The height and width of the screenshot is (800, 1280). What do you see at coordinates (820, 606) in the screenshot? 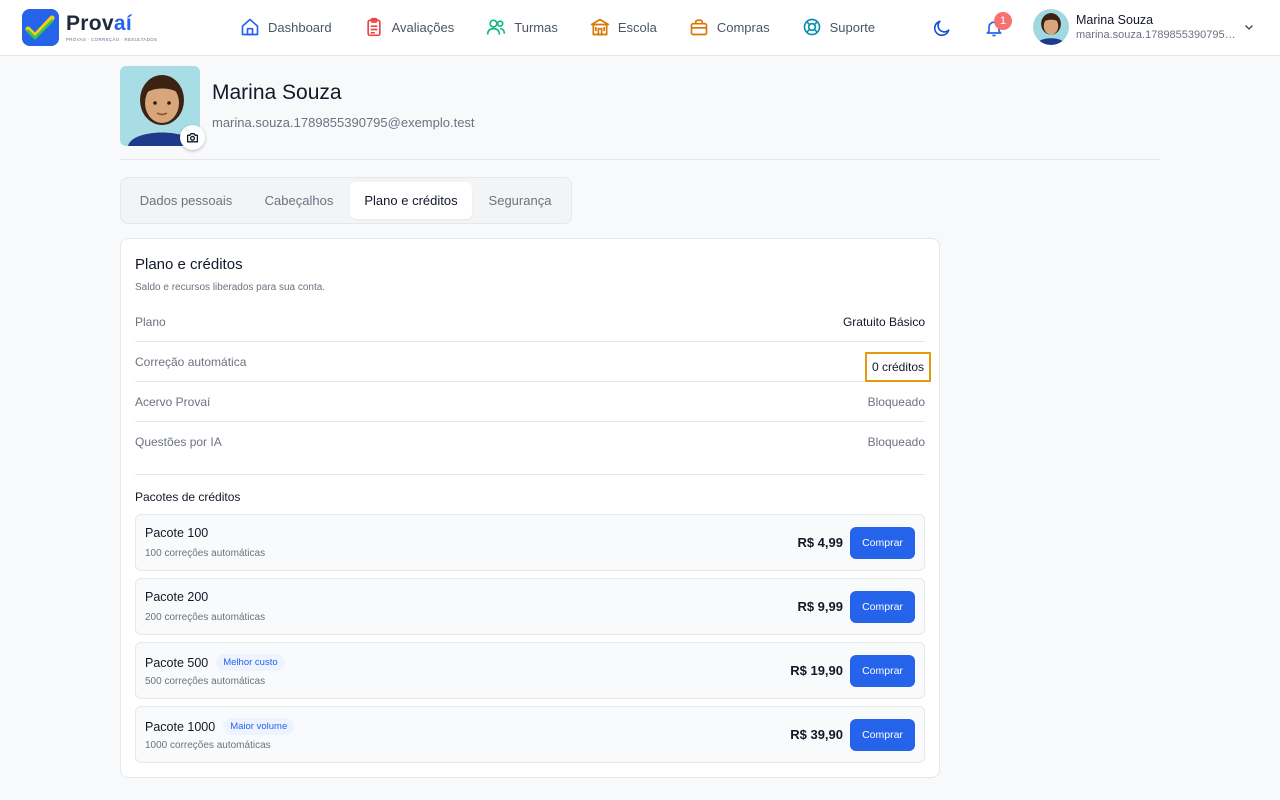
I see `package-price: R$ 9,99` at bounding box center [820, 606].